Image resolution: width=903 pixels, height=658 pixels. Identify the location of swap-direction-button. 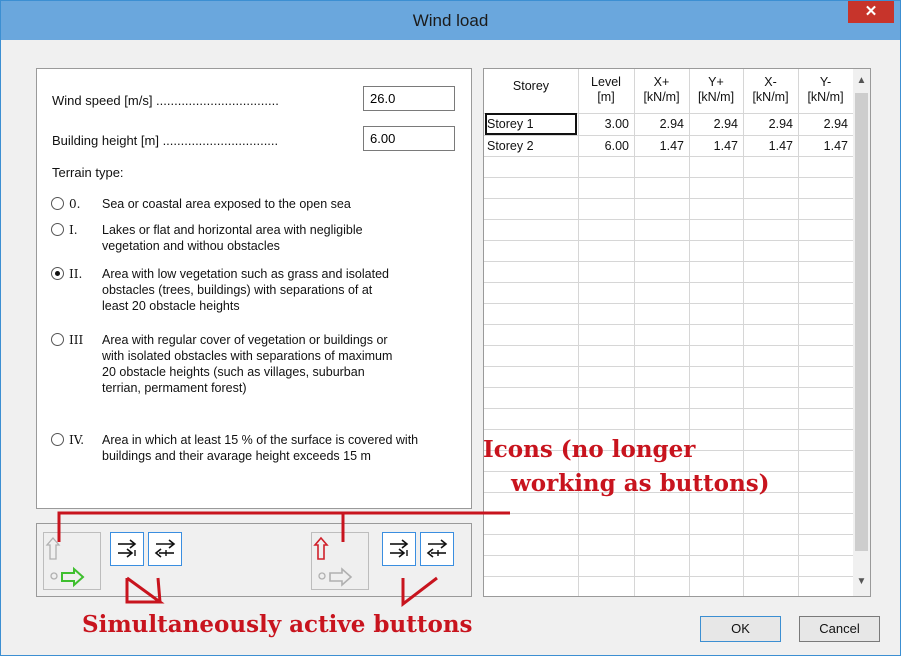
(165, 549).